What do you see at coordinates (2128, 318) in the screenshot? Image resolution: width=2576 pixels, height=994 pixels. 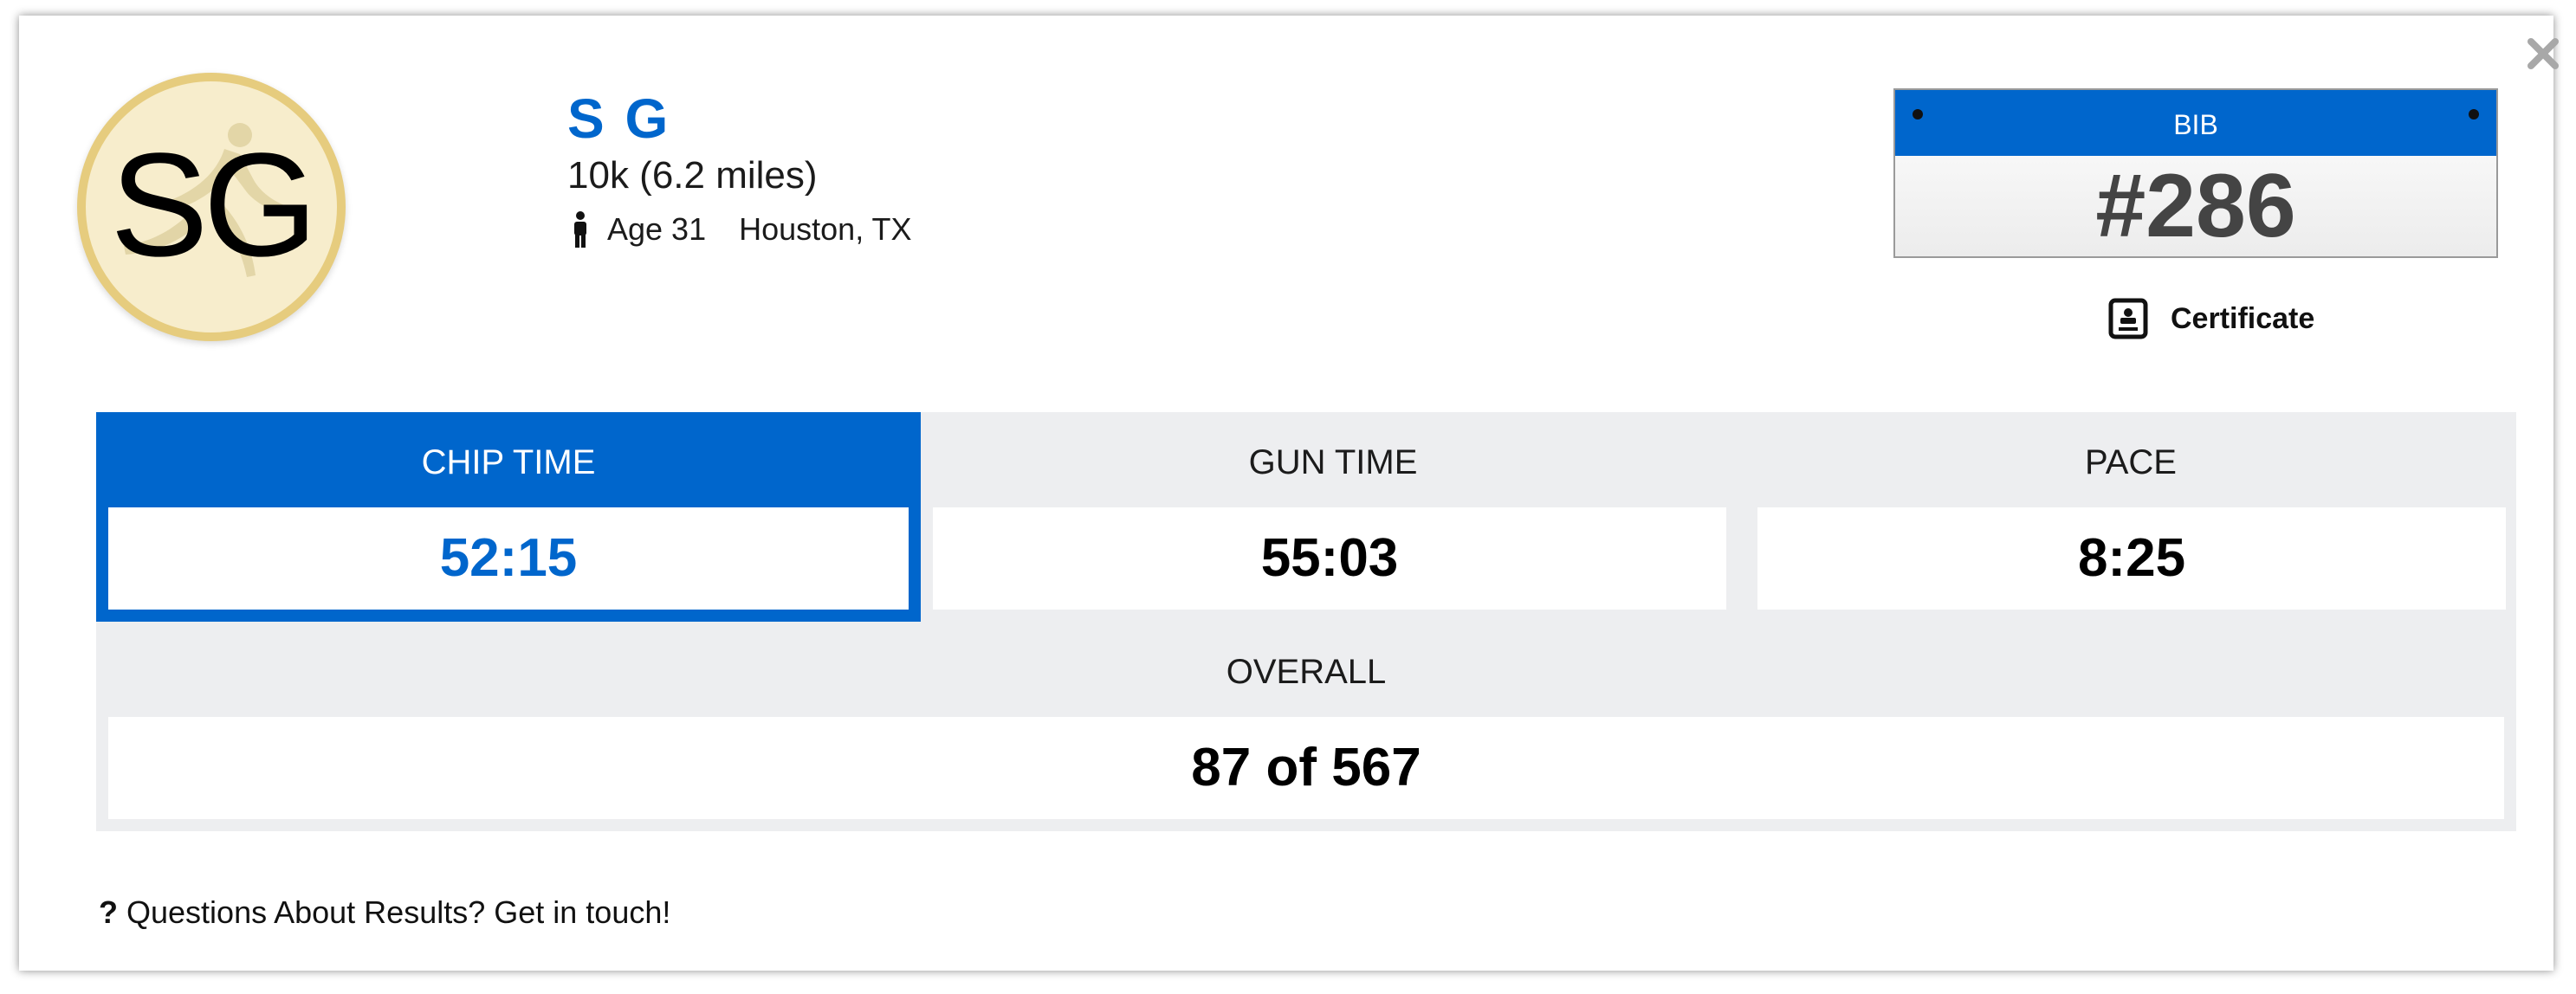 I see `certificate-icon` at bounding box center [2128, 318].